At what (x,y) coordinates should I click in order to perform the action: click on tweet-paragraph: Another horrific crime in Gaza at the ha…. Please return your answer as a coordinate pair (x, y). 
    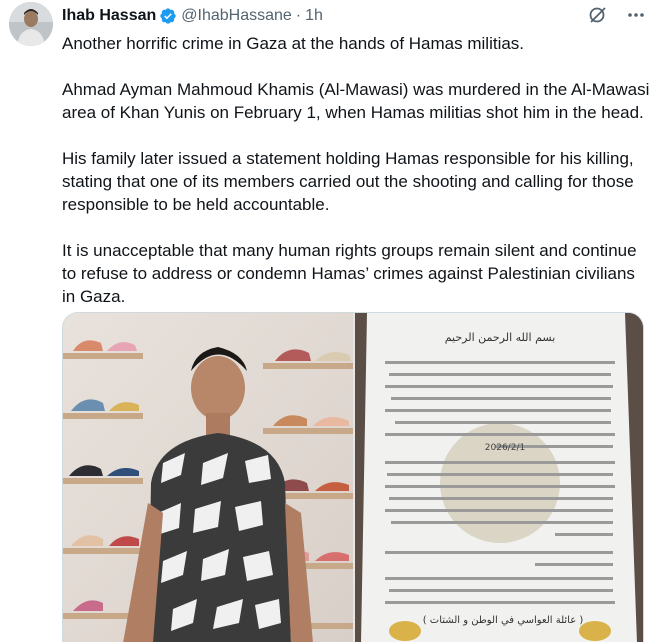
    Looking at the image, I should click on (293, 43).